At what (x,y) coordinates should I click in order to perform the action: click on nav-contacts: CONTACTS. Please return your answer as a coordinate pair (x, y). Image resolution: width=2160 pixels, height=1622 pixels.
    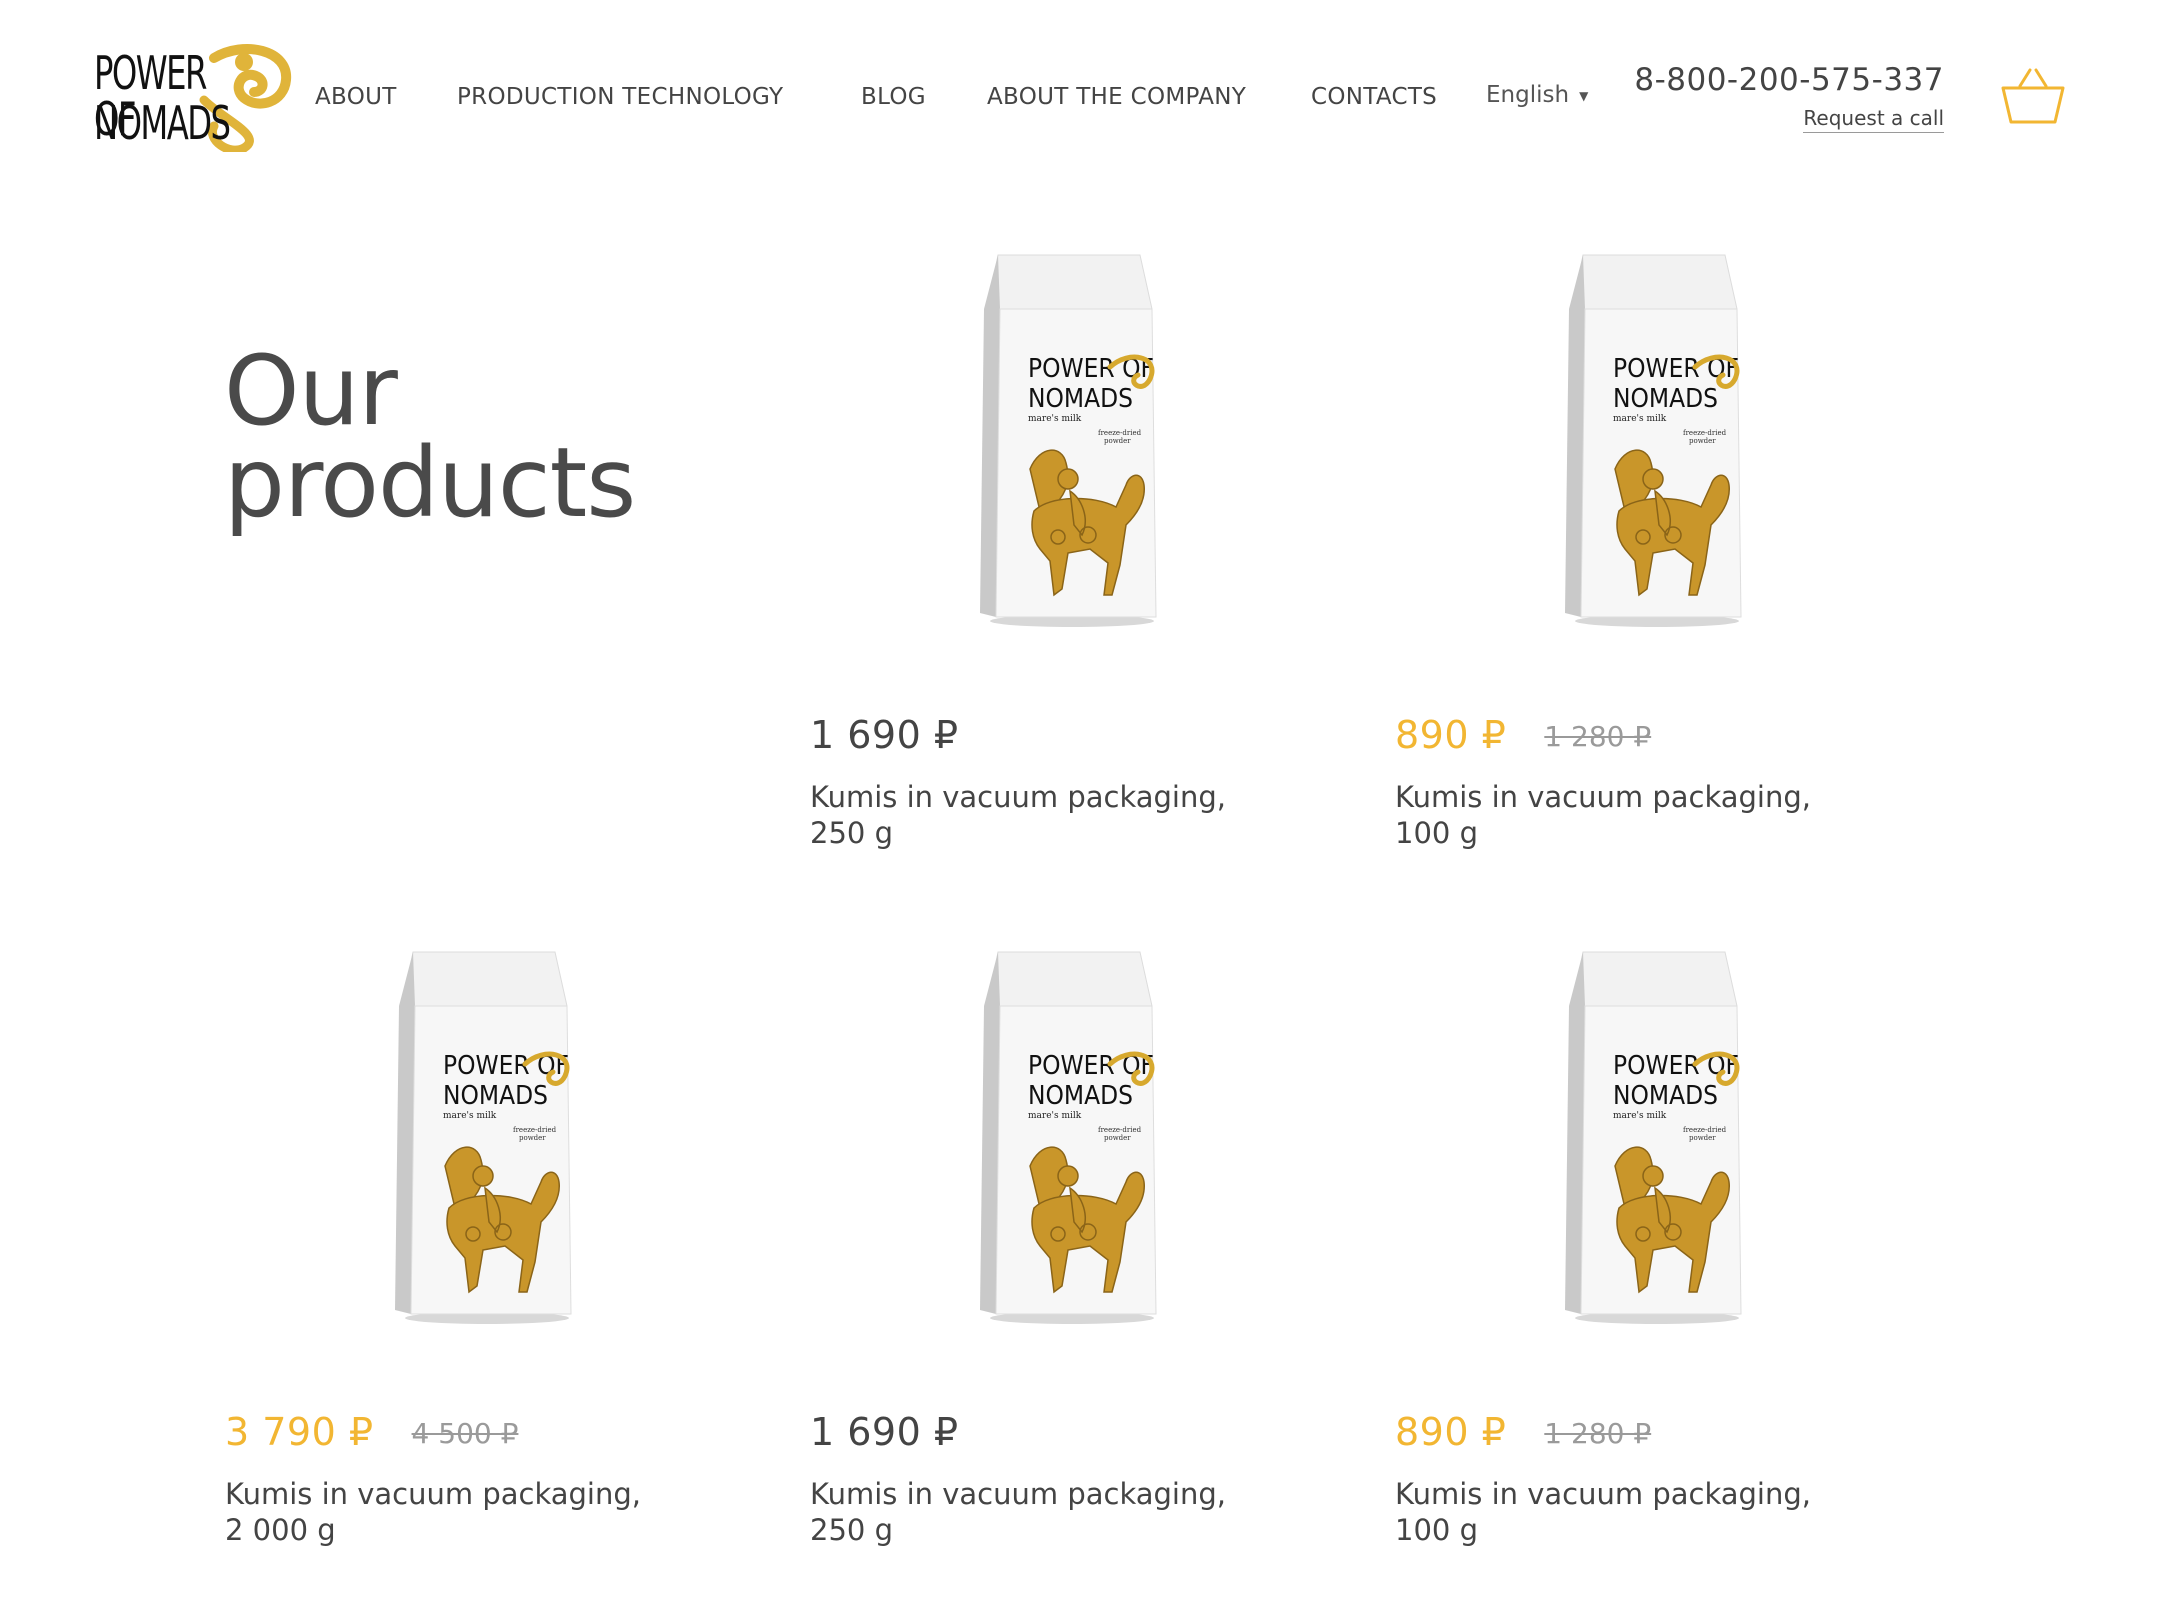
    Looking at the image, I should click on (1374, 97).